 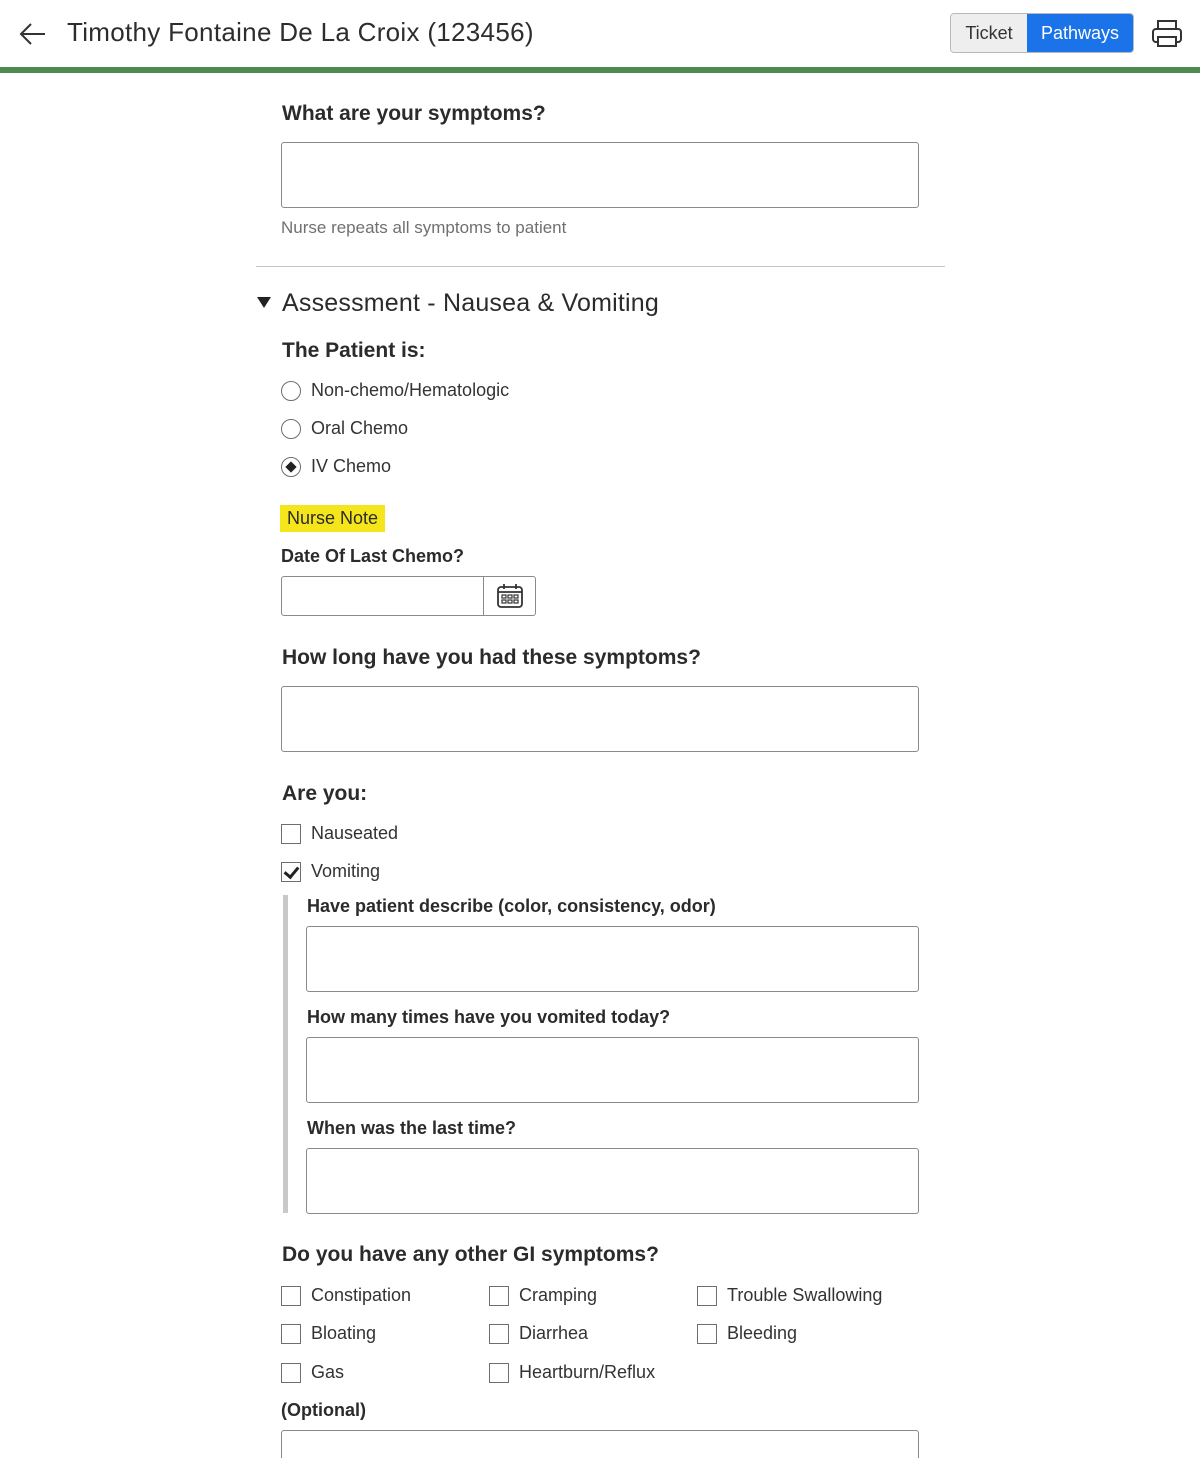 What do you see at coordinates (333, 518) in the screenshot?
I see `nurse-note-badge: Nurse Note` at bounding box center [333, 518].